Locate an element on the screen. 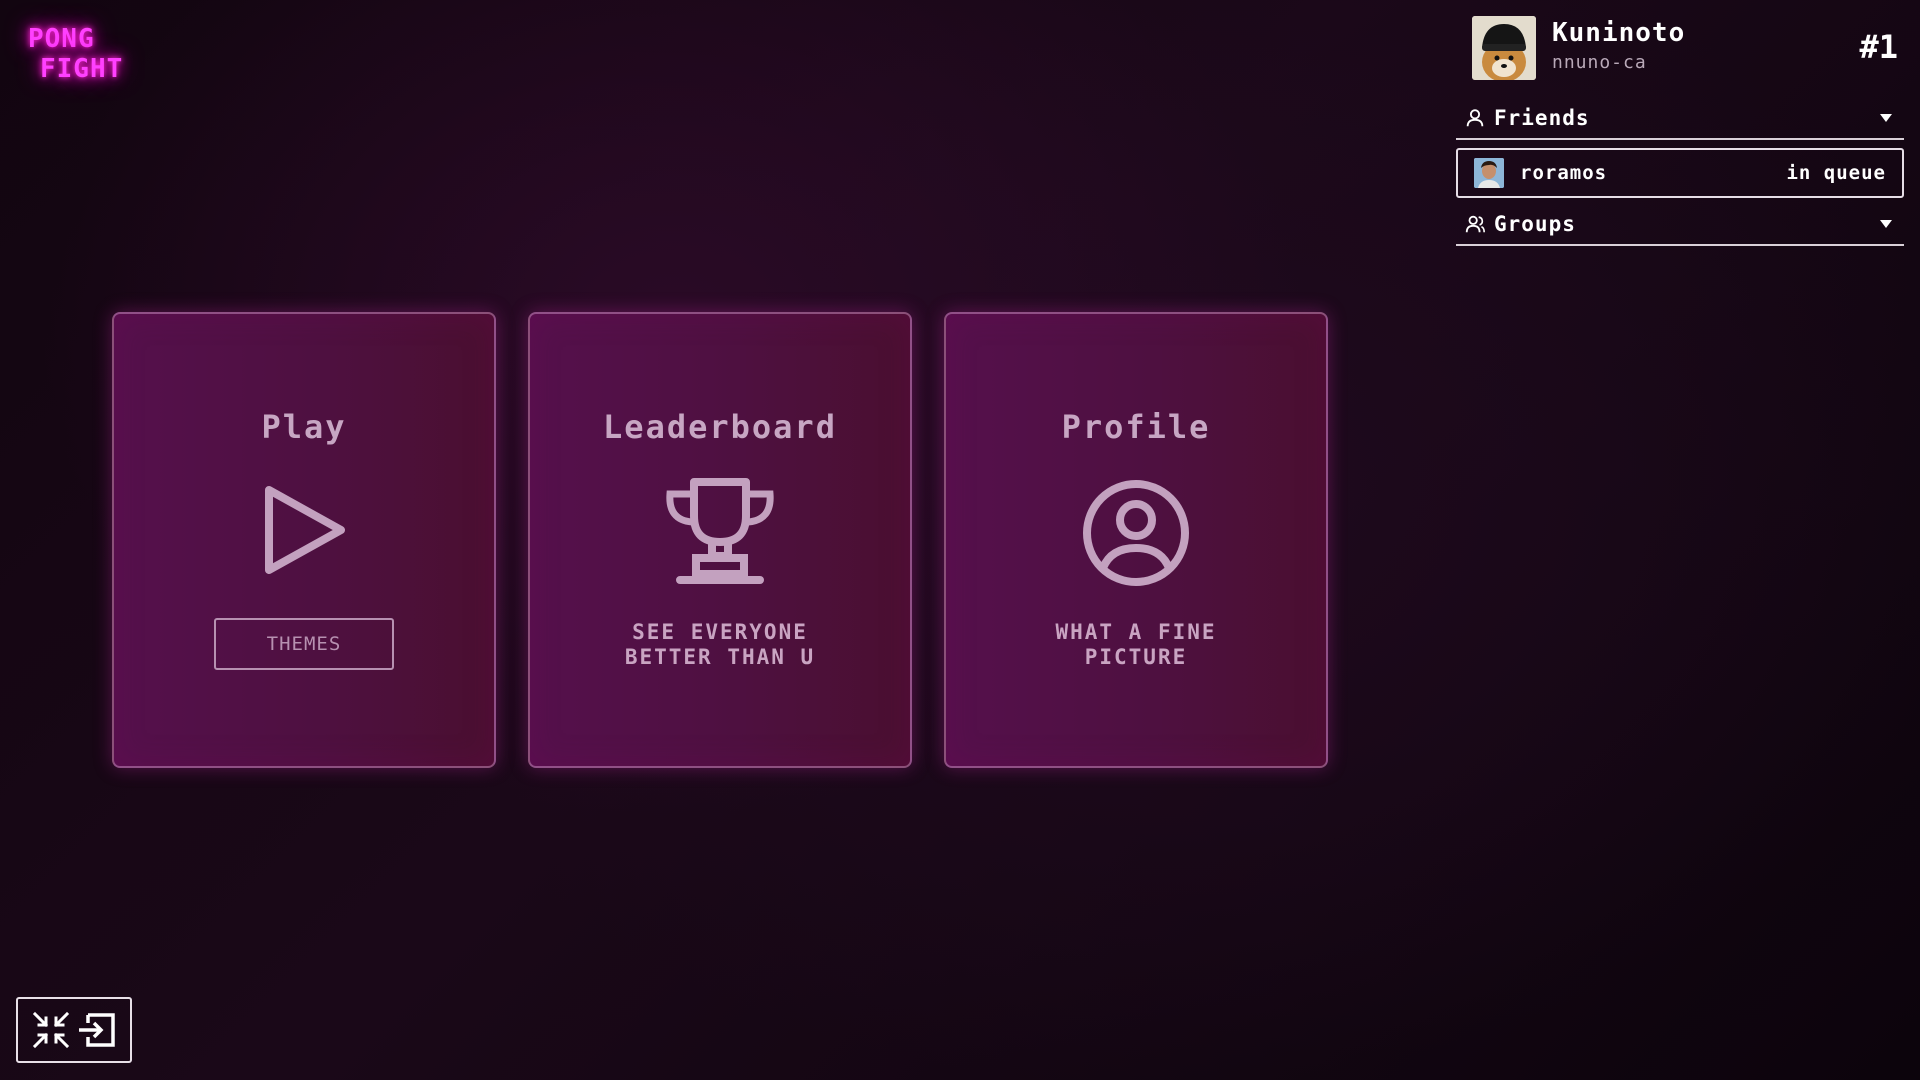 The image size is (1920, 1080). user-header: Kuninoto nnuno-ca #1 is located at coordinates (1680, 48).